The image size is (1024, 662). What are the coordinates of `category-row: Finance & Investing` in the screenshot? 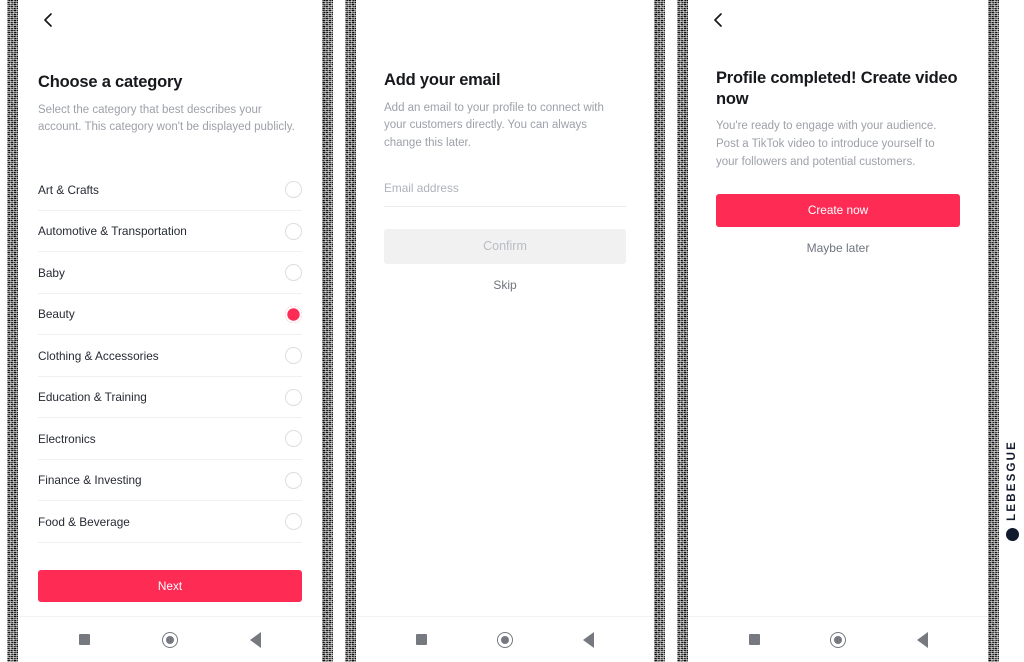 It's located at (170, 481).